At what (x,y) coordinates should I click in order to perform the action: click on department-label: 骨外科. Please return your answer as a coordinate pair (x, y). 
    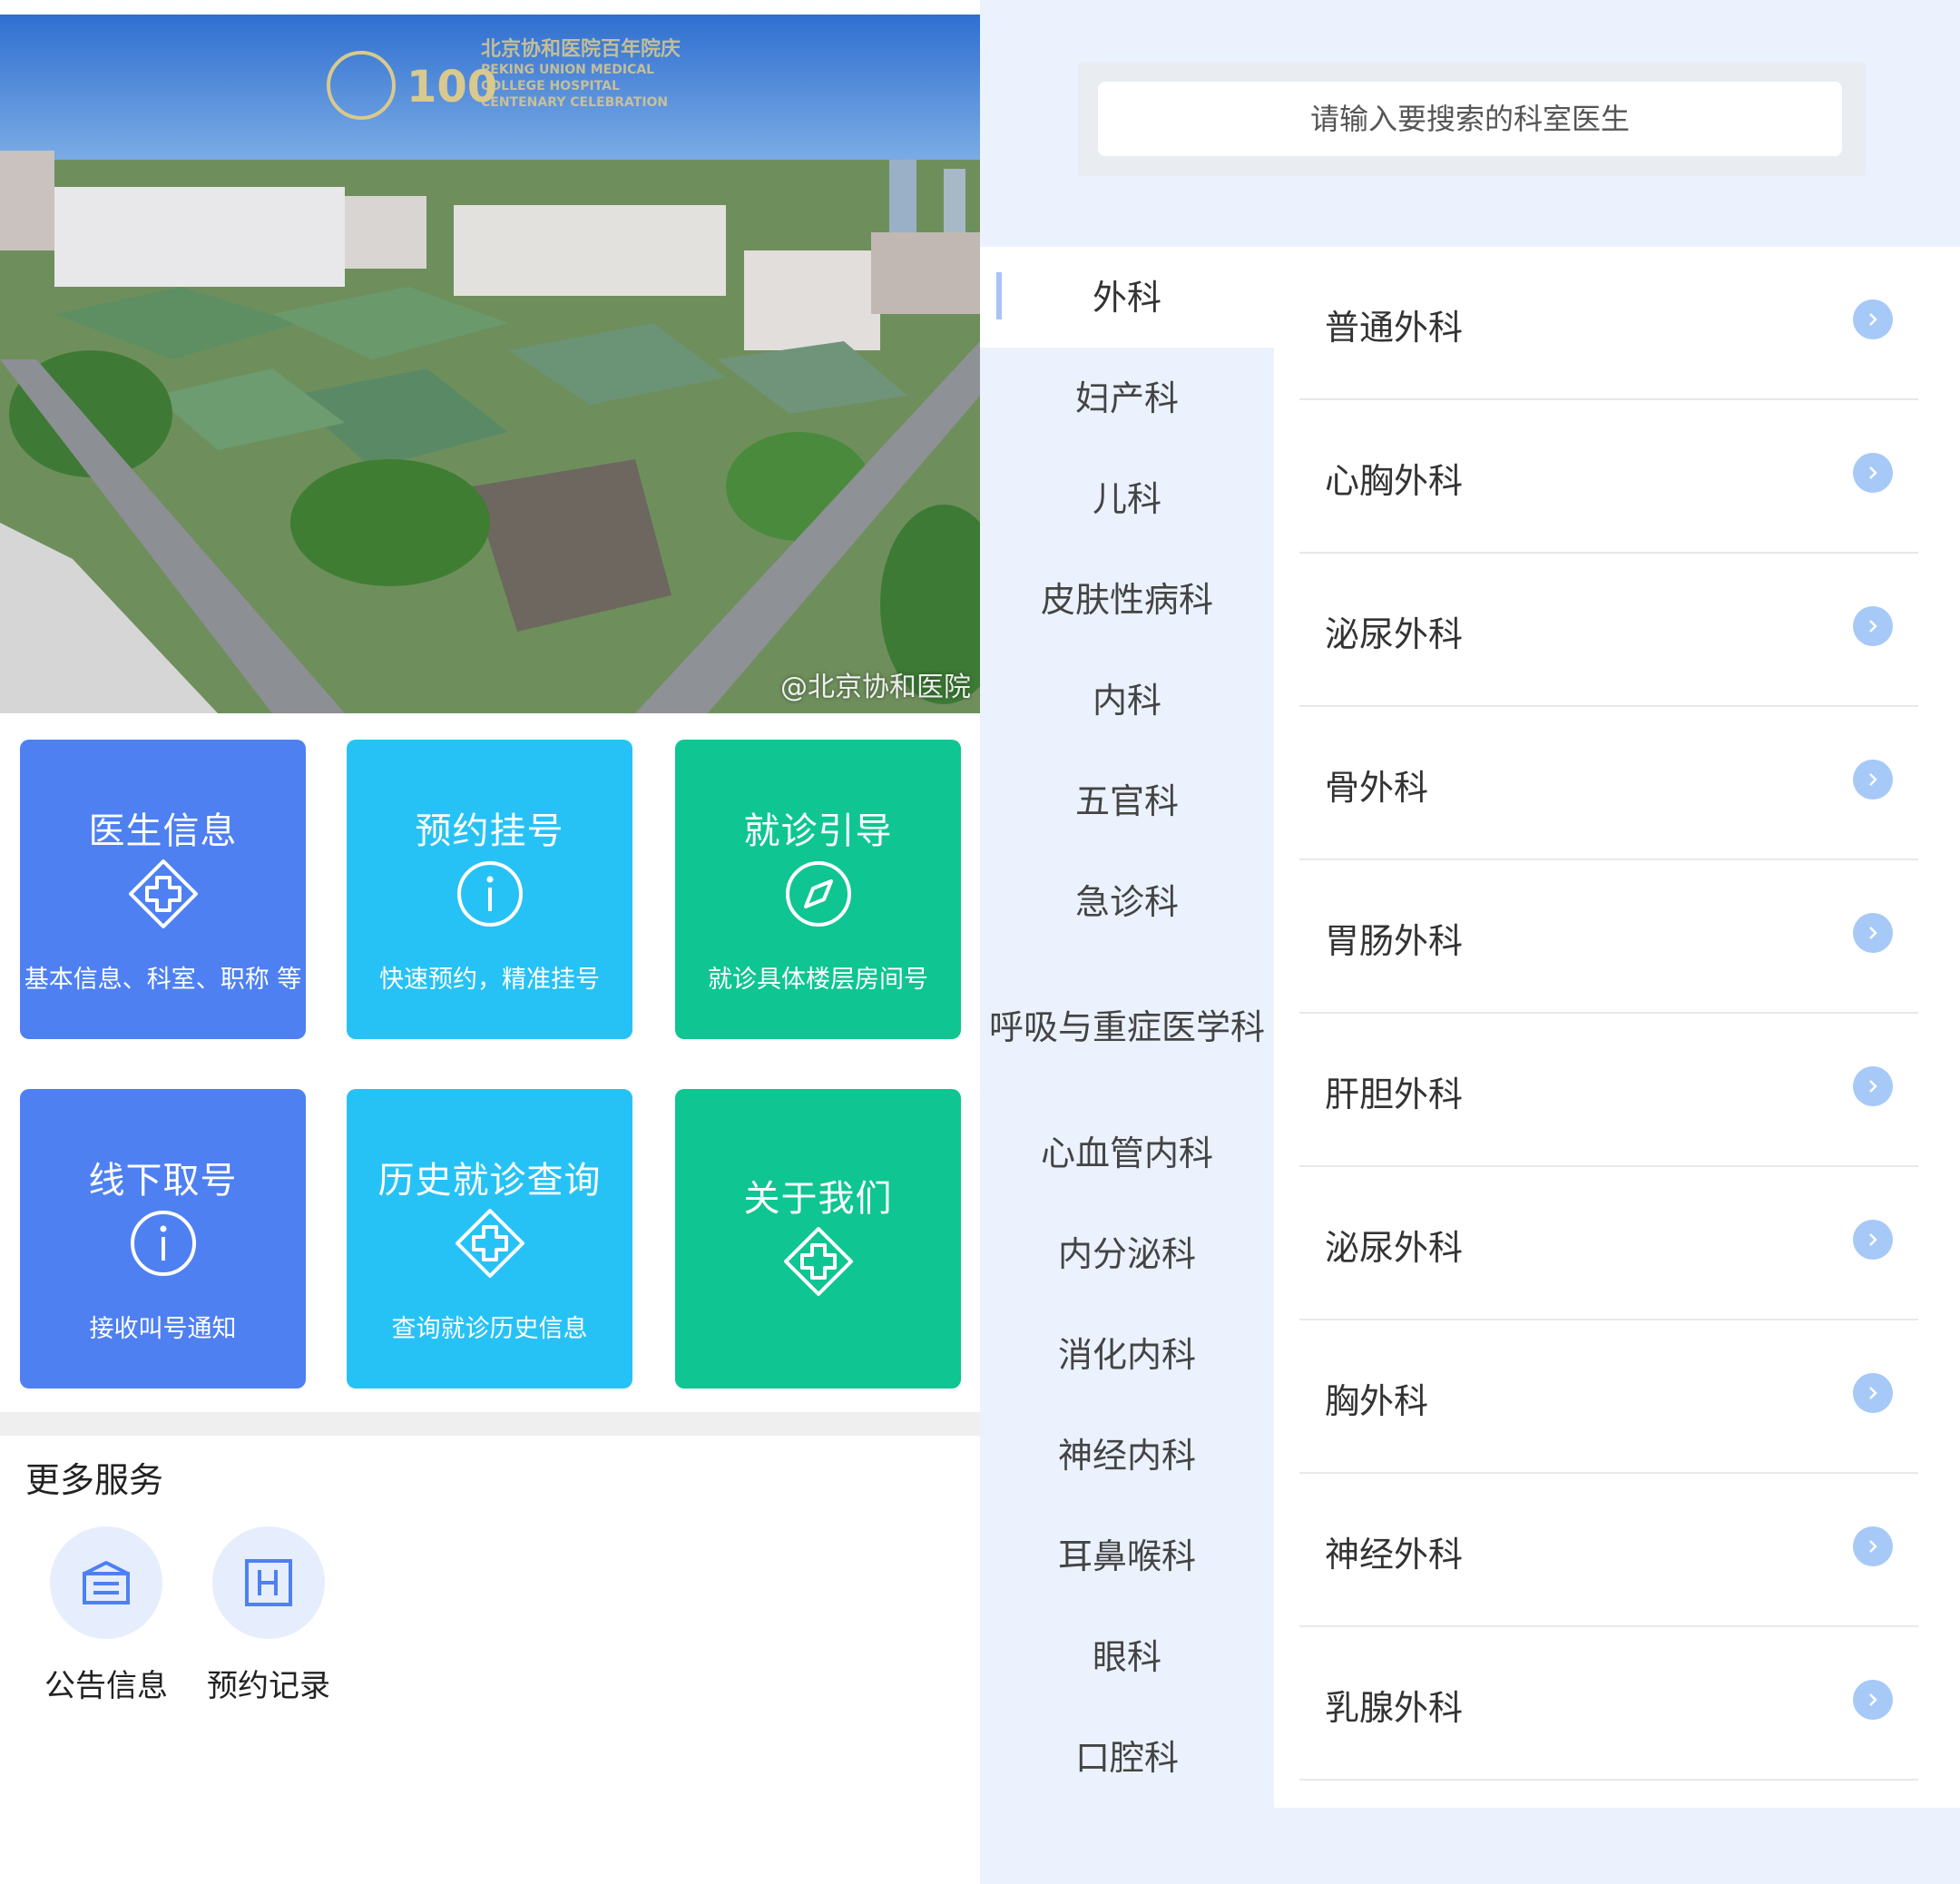
    Looking at the image, I should click on (1377, 788).